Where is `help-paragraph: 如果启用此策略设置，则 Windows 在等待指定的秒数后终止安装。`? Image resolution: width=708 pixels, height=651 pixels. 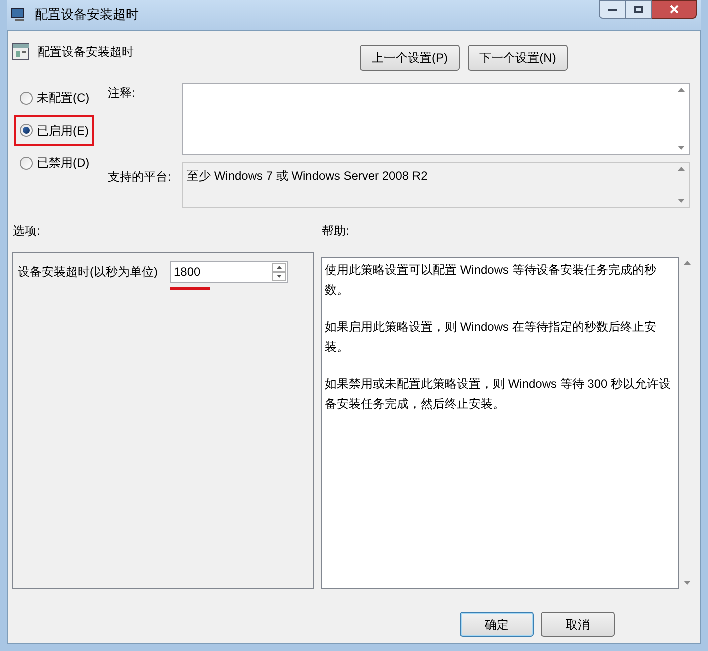 help-paragraph: 如果启用此策略设置，则 Windows 在等待指定的秒数后终止安装。 is located at coordinates (491, 337).